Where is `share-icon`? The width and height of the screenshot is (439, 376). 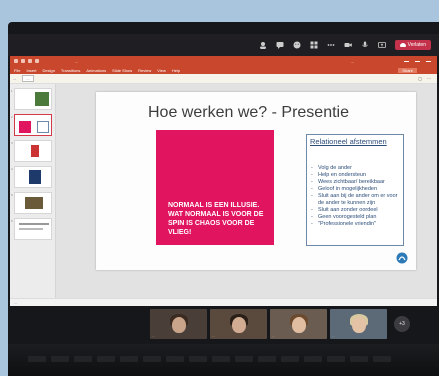 share-icon is located at coordinates (381, 45).